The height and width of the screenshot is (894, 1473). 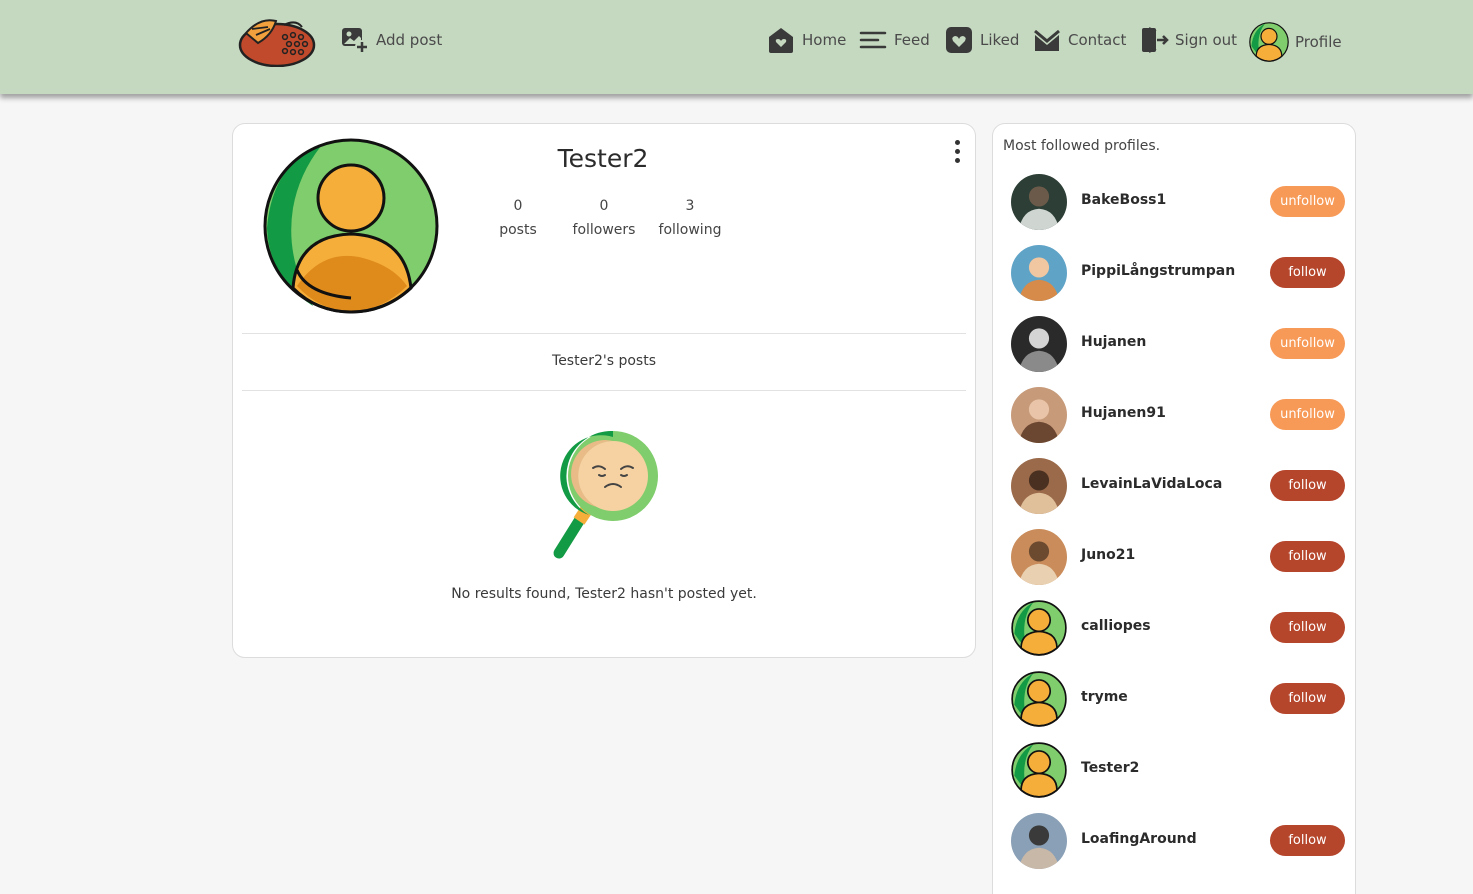 What do you see at coordinates (604, 206) in the screenshot?
I see `stat-followers-value: 0` at bounding box center [604, 206].